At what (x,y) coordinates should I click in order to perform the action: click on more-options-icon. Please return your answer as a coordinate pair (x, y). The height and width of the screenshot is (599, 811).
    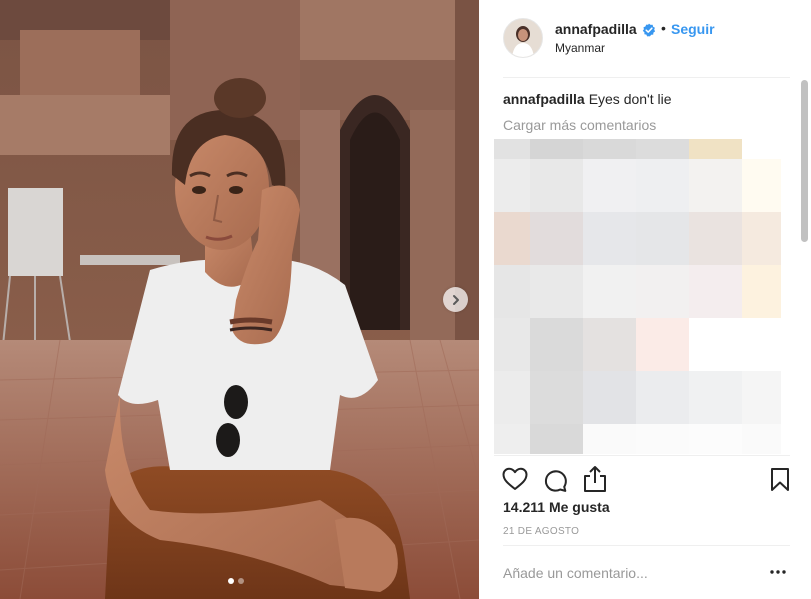
    Looking at the image, I should click on (778, 572).